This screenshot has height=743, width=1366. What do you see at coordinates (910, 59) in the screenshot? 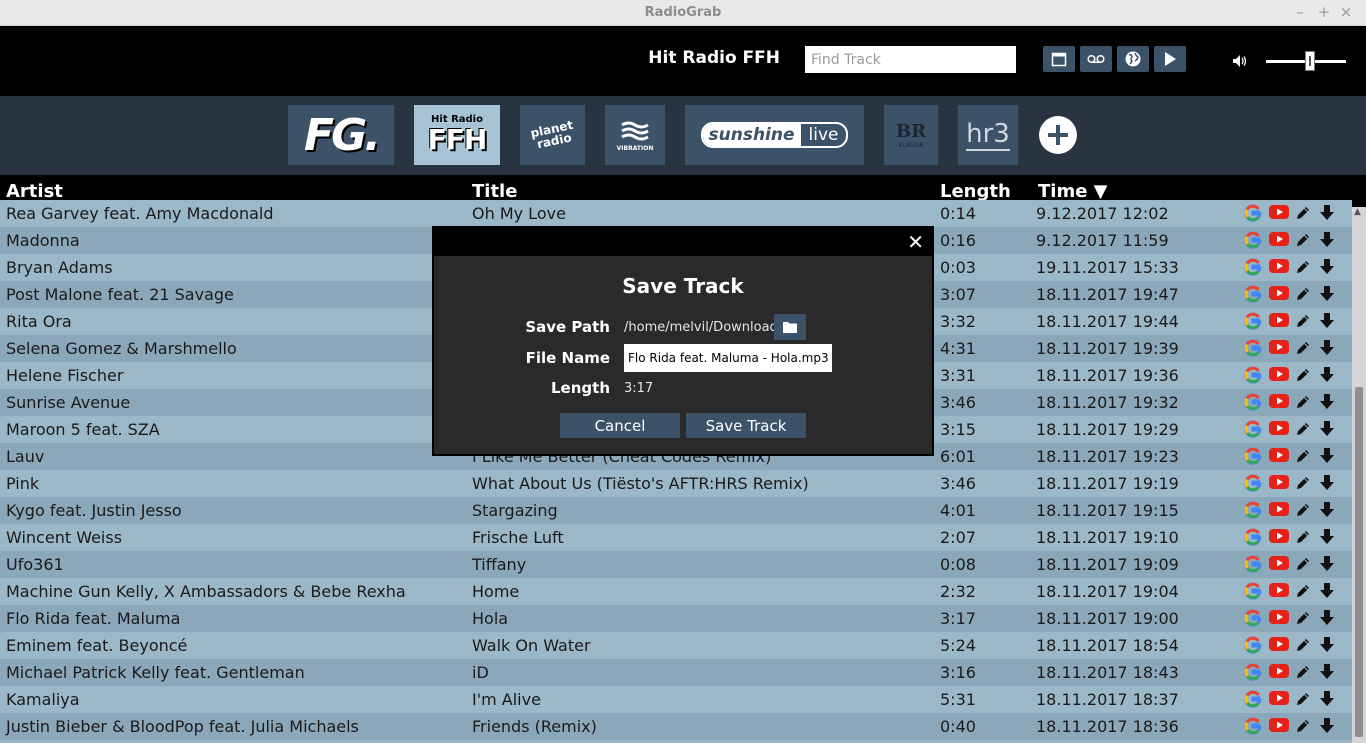
I see `find-track-input` at bounding box center [910, 59].